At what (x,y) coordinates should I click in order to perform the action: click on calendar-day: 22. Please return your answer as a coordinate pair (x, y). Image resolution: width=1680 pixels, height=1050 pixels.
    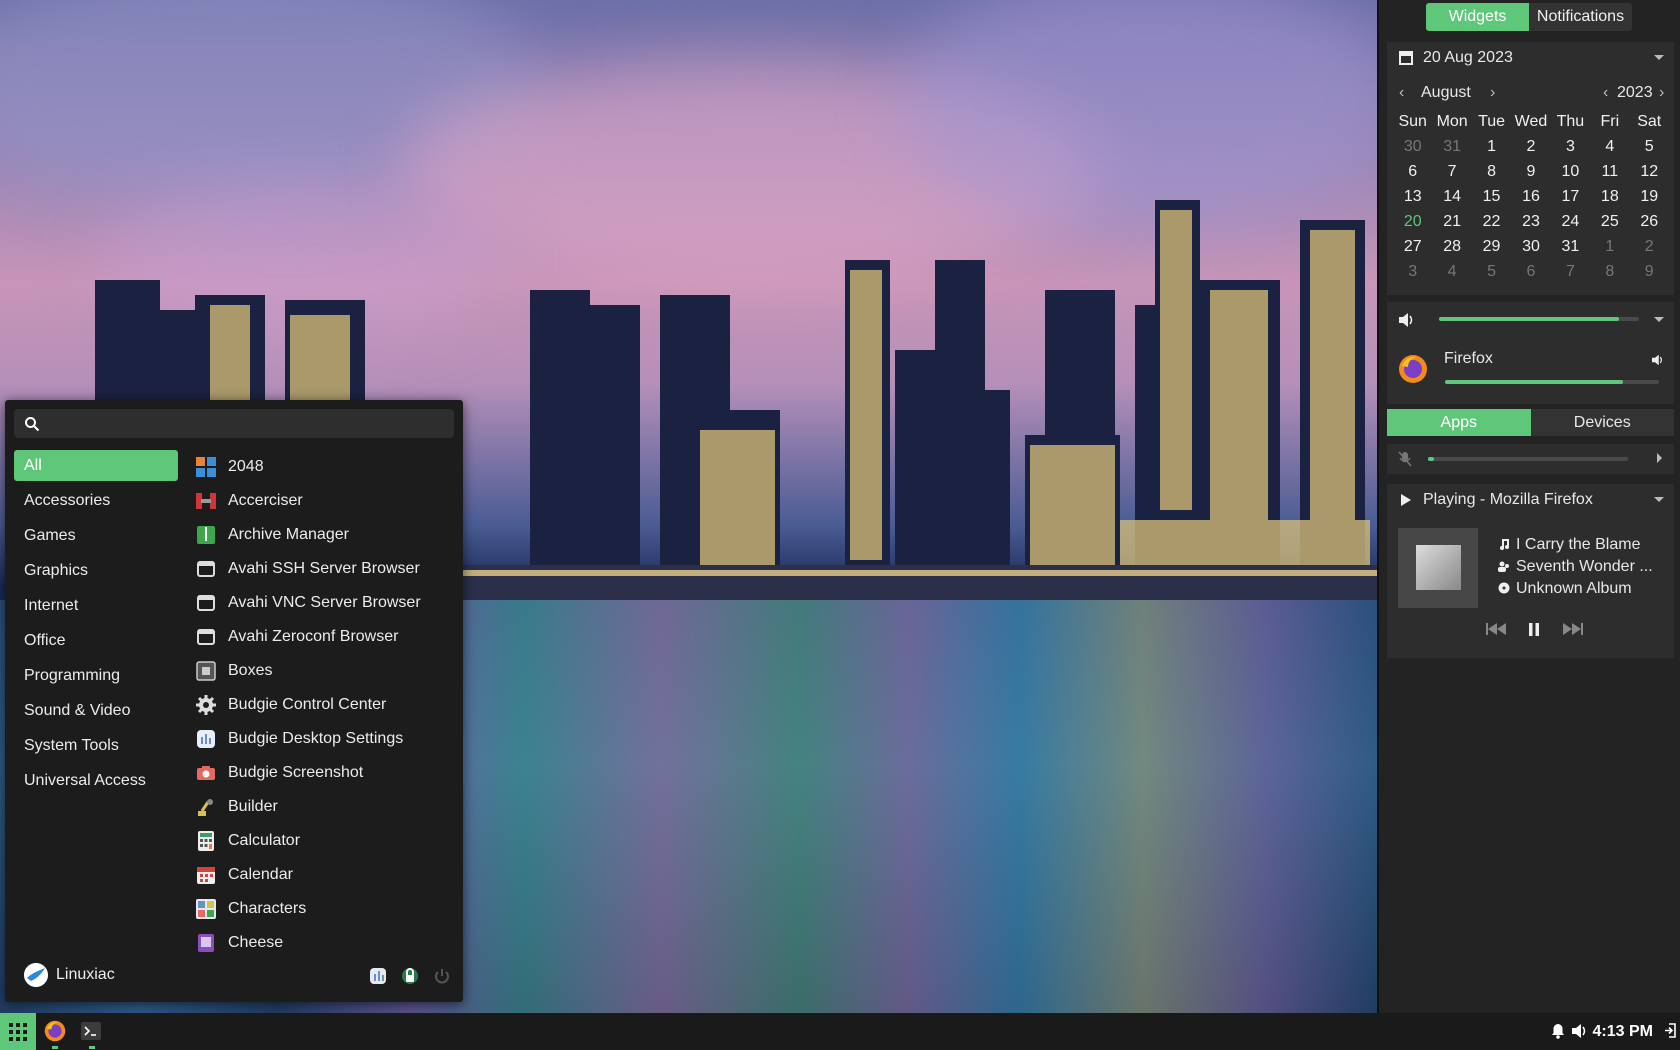
    Looking at the image, I should click on (1491, 222).